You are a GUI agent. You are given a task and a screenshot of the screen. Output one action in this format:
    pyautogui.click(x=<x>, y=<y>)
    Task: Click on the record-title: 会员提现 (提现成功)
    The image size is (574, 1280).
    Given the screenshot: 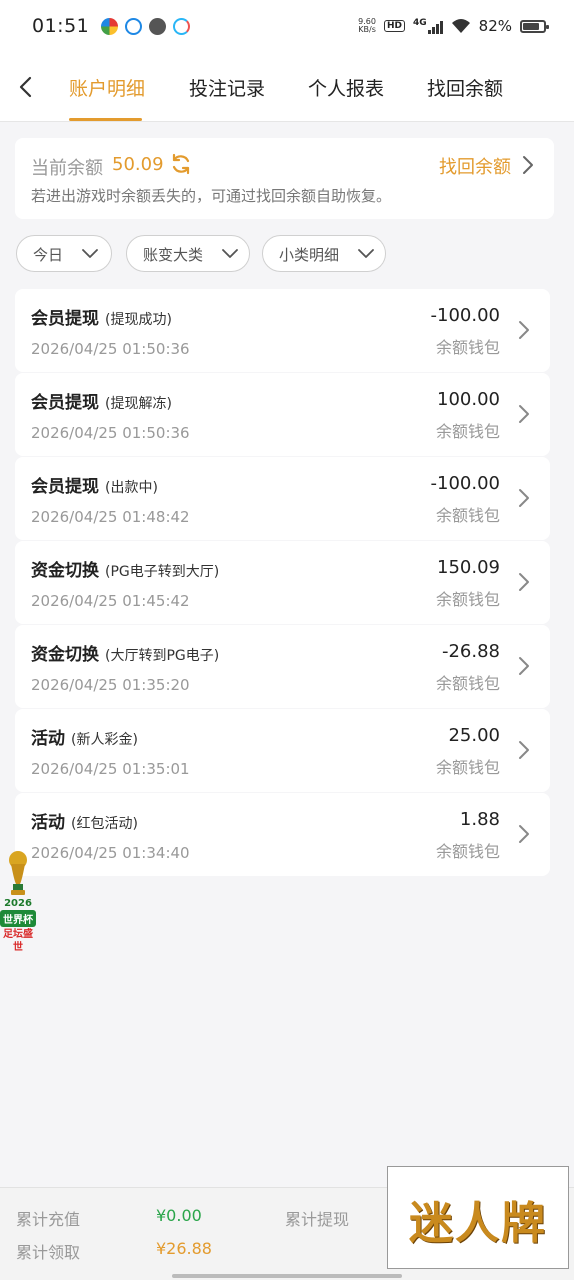 What is the action you would take?
    pyautogui.click(x=101, y=319)
    